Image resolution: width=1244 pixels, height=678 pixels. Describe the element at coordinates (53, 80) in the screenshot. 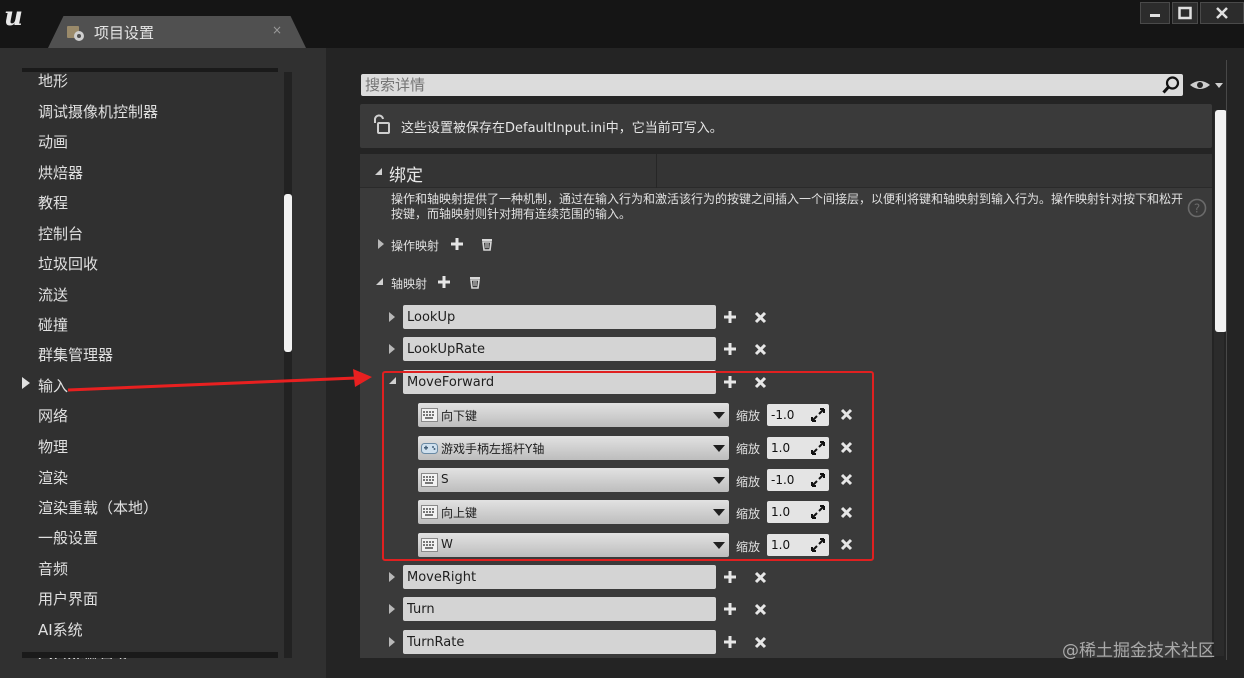

I see `sidebar-item-landscape: 地形` at that location.